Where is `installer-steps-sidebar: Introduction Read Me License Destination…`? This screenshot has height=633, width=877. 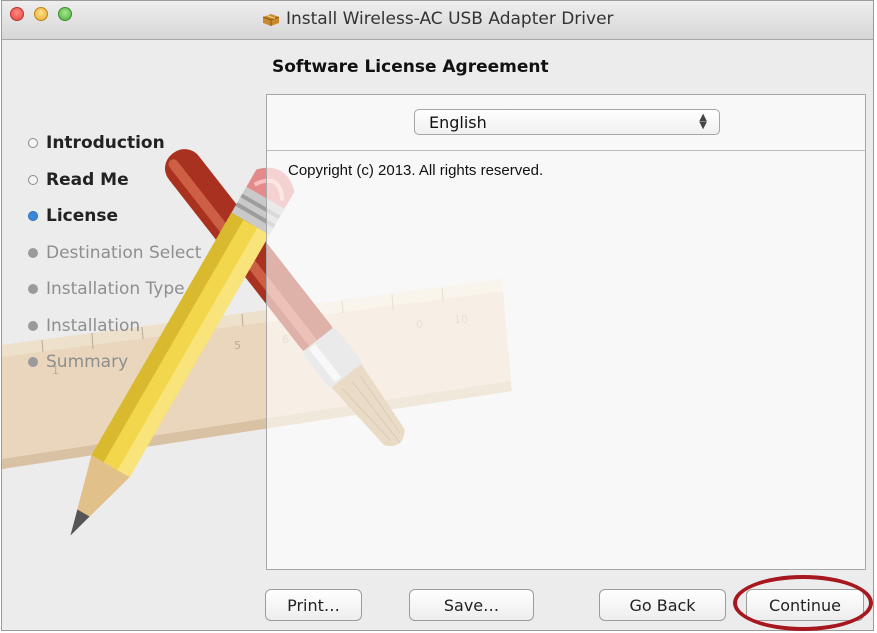
installer-steps-sidebar: Introduction Read Me License Destination… is located at coordinates (114, 253).